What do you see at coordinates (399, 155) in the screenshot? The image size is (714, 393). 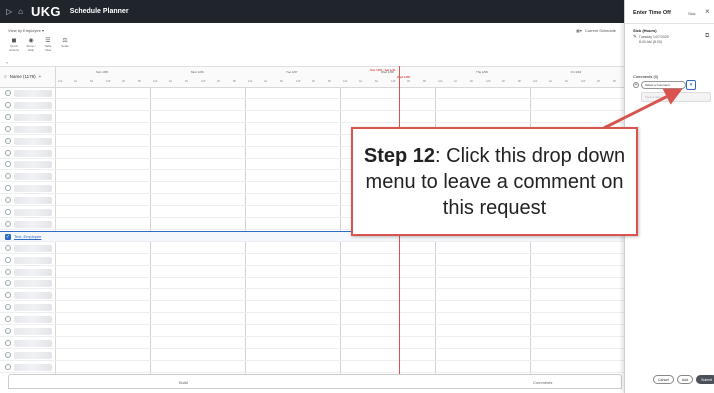 I see `step-number: Step 12` at bounding box center [399, 155].